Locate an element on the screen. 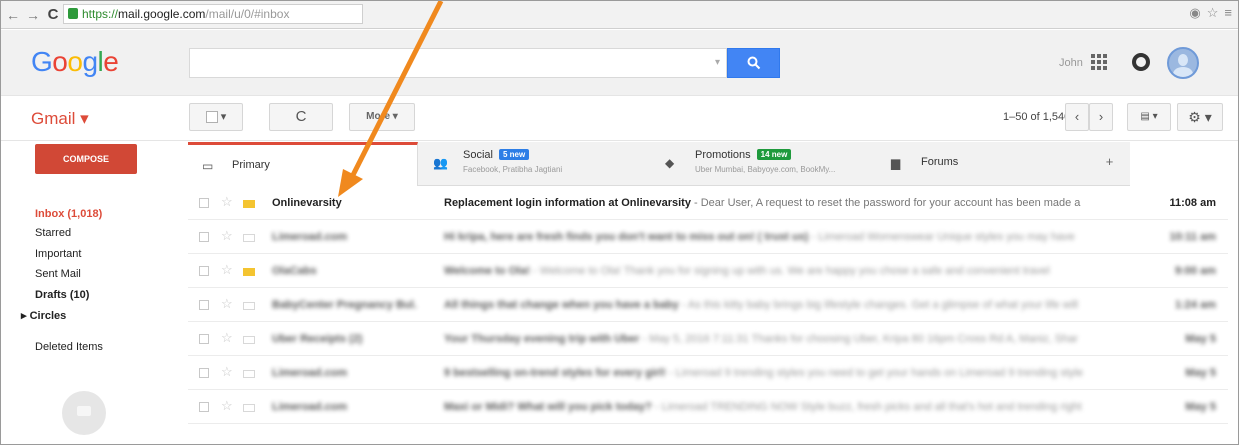 This screenshot has width=1239, height=445. logo-letter: o is located at coordinates (60, 61).